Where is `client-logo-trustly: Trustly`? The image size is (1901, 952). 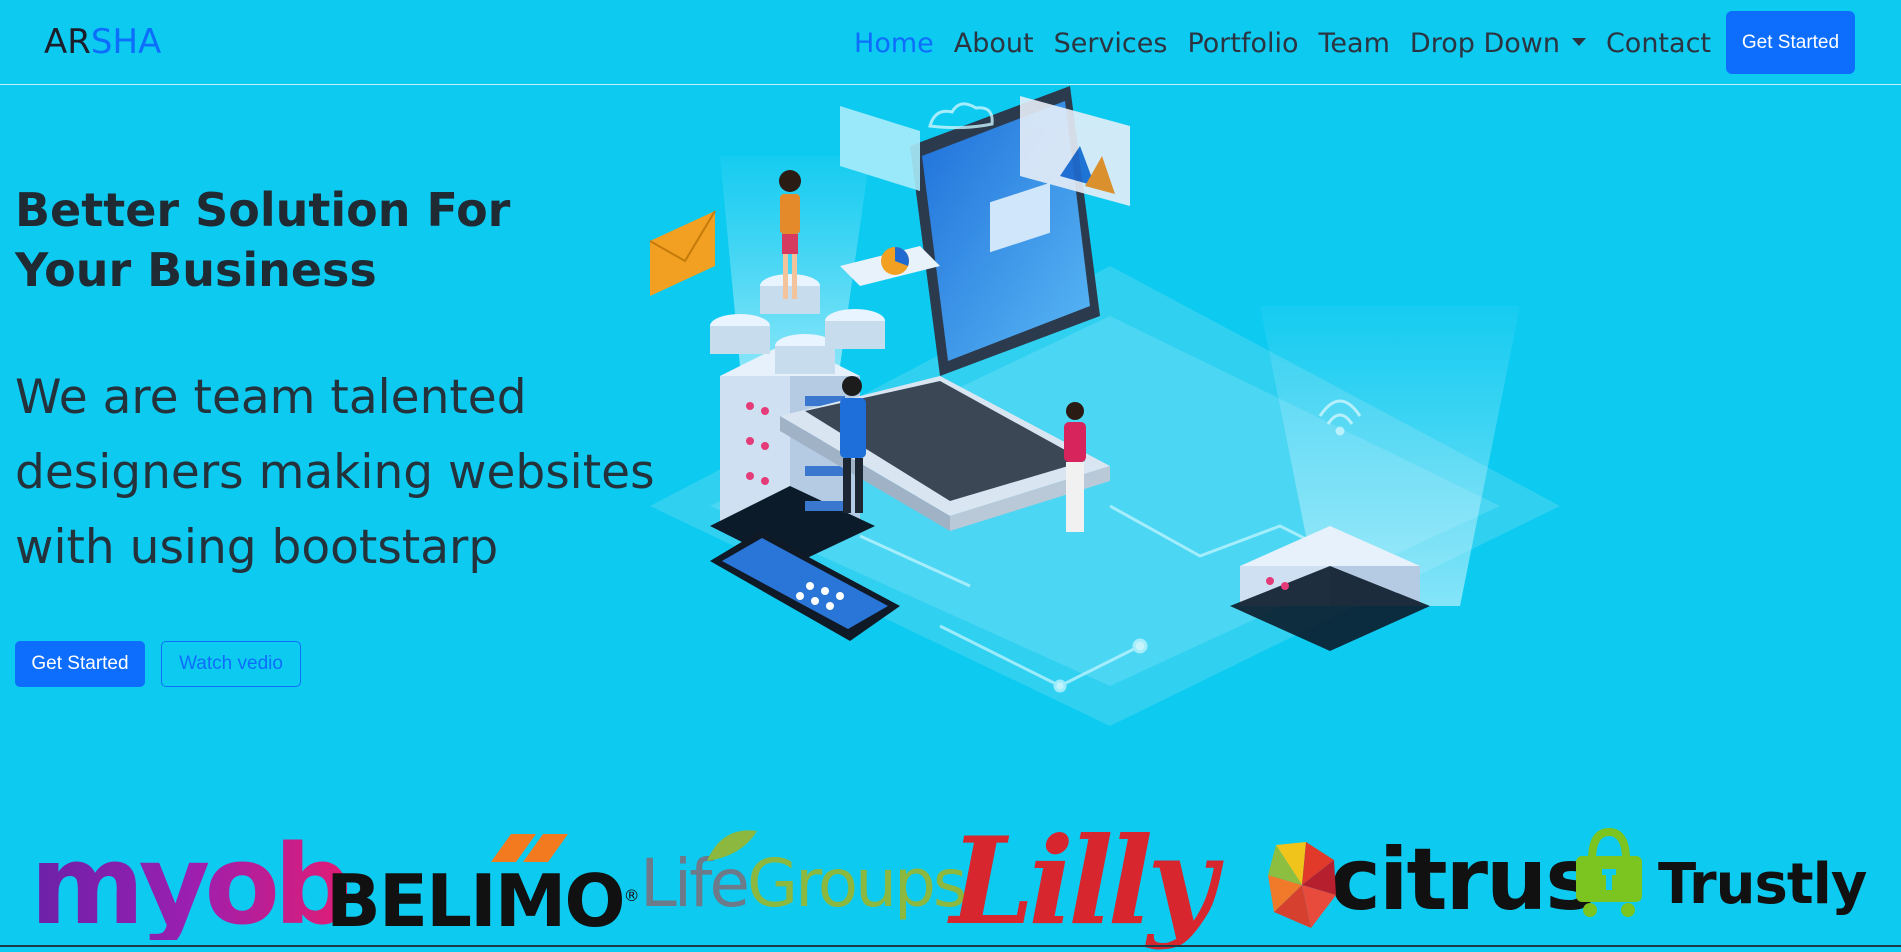
client-logo-trustly: Trustly is located at coordinates (1721, 874).